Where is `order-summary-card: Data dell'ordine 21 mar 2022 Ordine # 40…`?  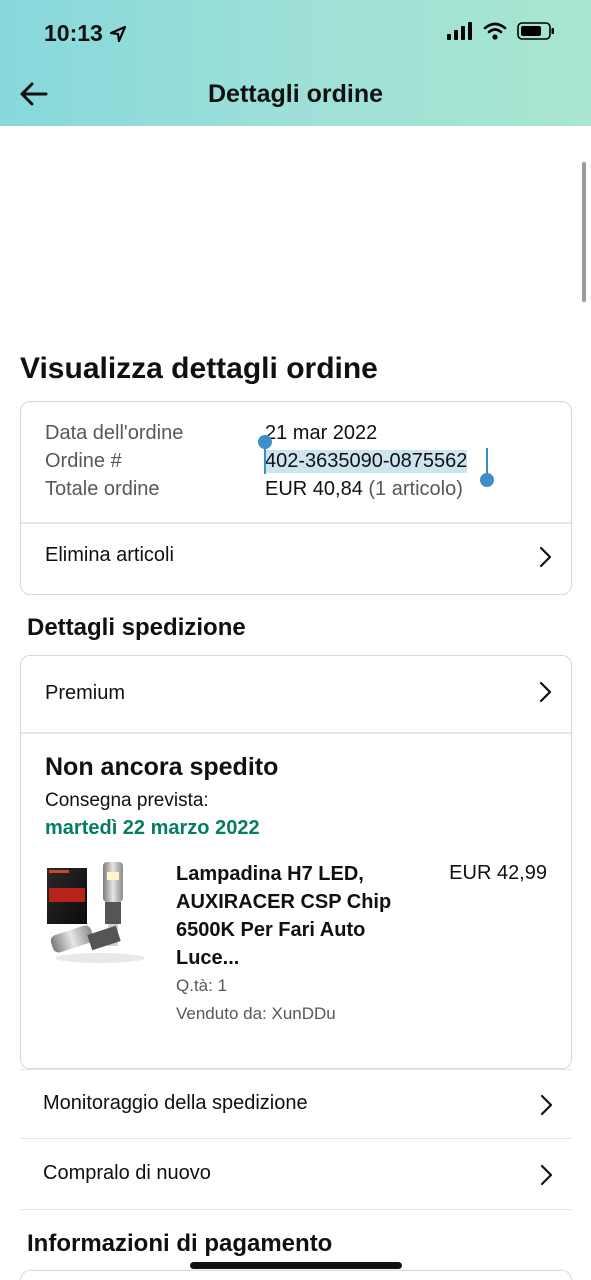 order-summary-card: Data dell'ordine 21 mar 2022 Ordine # 40… is located at coordinates (296, 498).